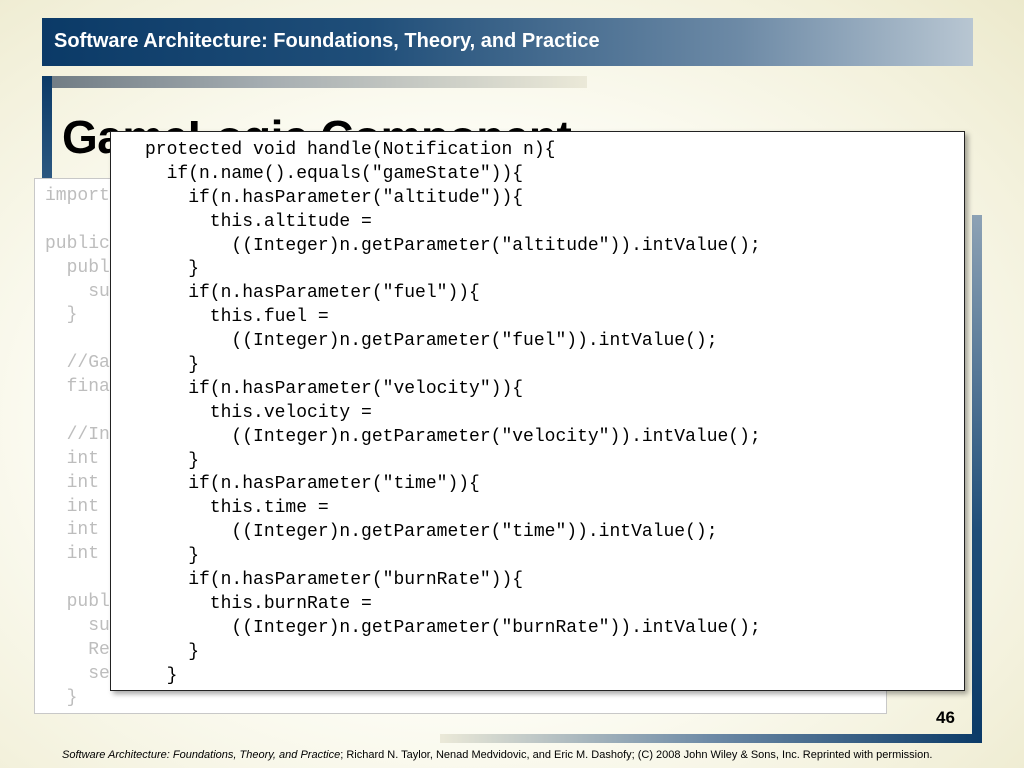 The height and width of the screenshot is (768, 1024). Describe the element at coordinates (334, 388) in the screenshot. I see `code-line: if(n.hasParameter("velocity")){` at that location.